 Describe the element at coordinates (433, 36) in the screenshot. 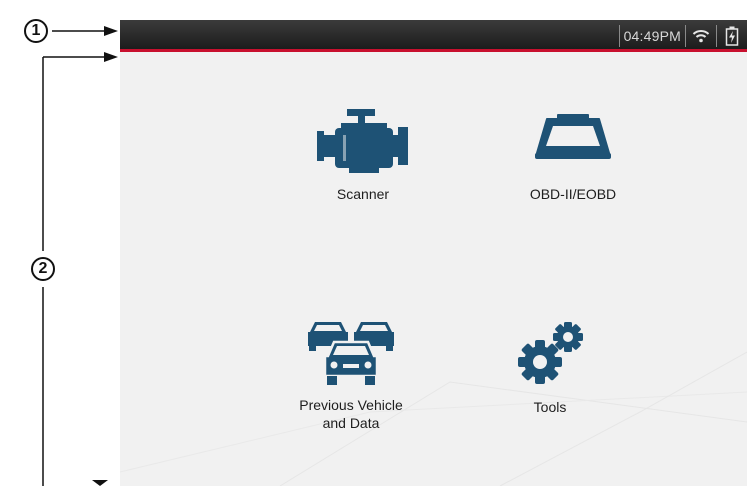

I see `status-bar: 04:49PM` at that location.